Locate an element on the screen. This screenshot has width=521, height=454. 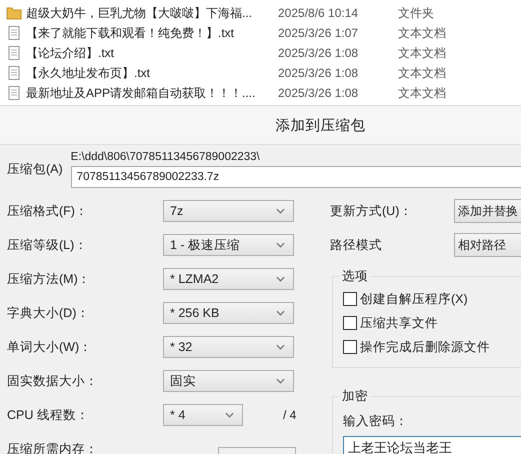
dropdown: 1 - 极速压缩 is located at coordinates (228, 245).